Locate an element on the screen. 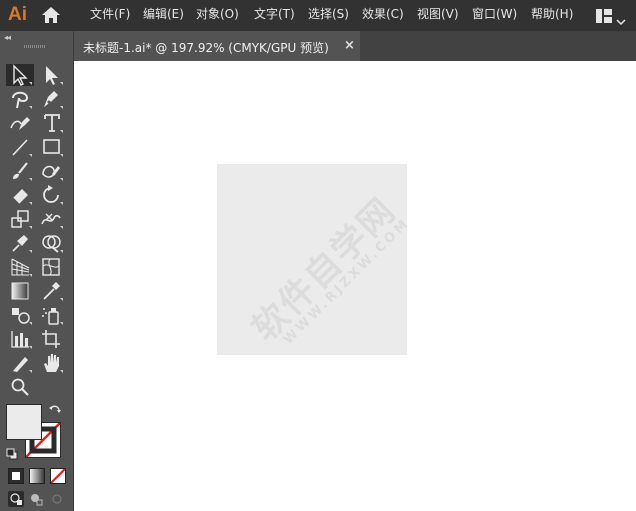  puppet-warp-tool-icon is located at coordinates (21, 243).